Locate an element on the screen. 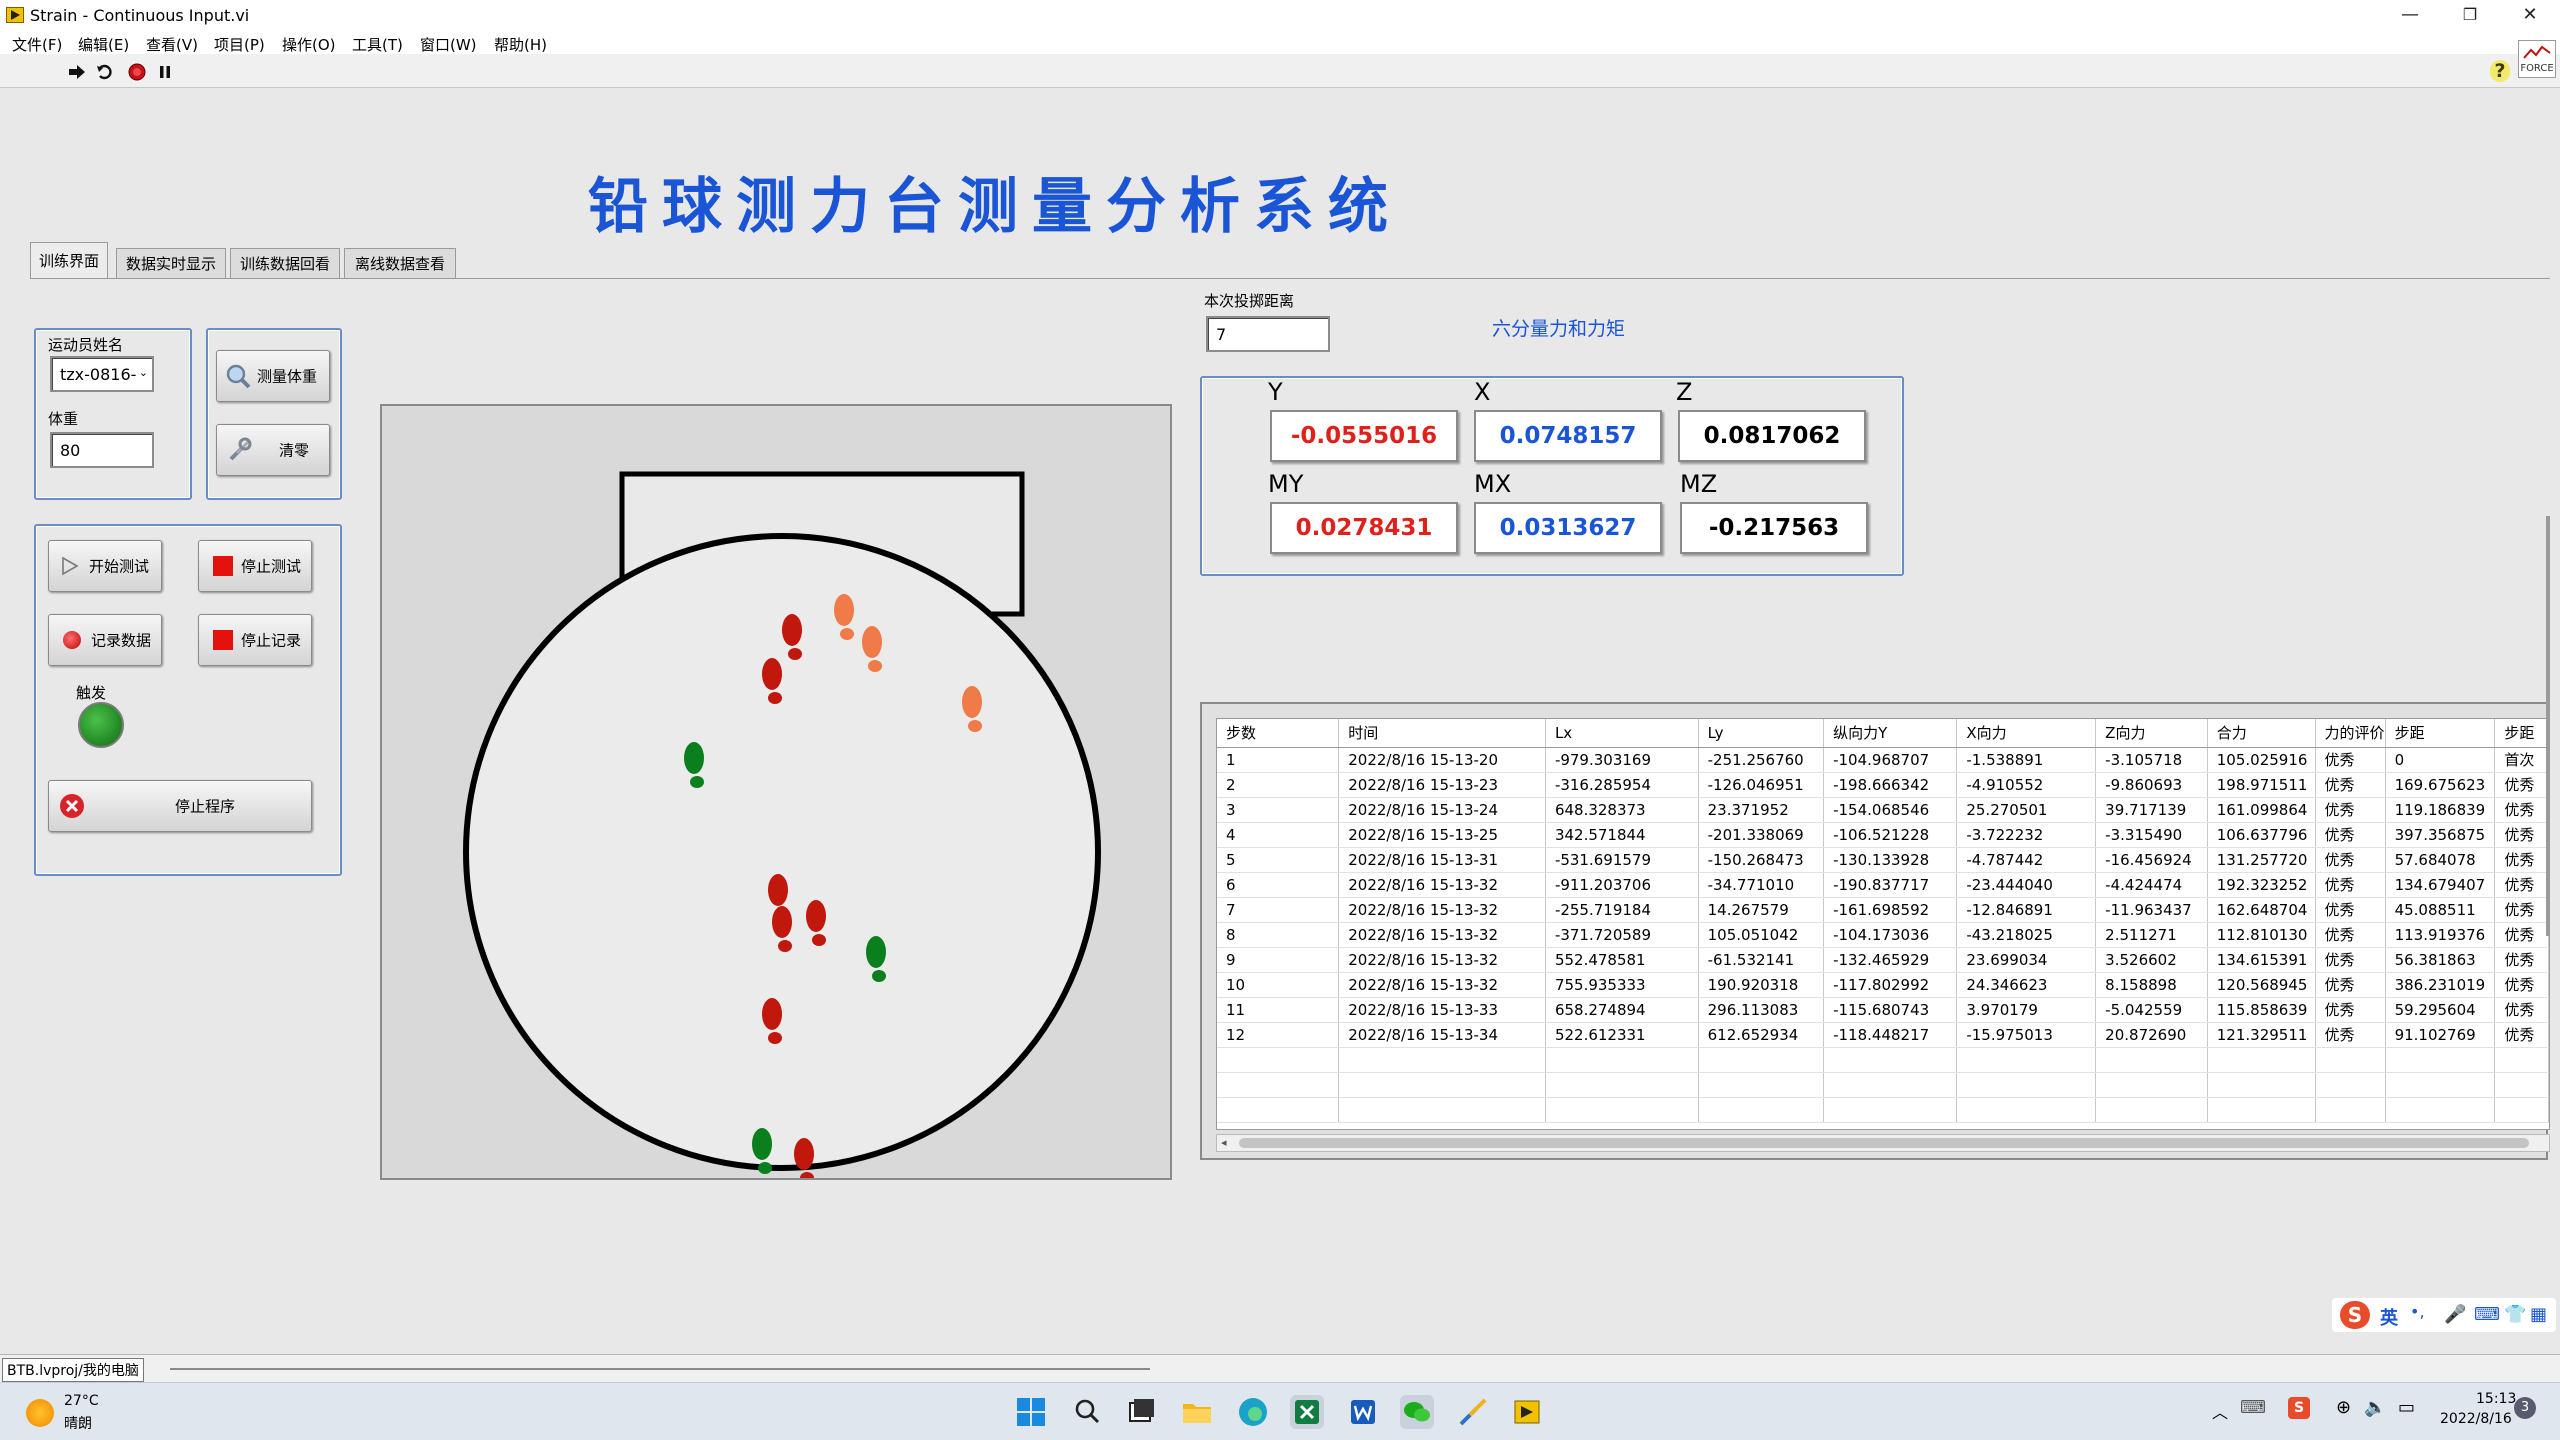  page-title: 铅球测力台测量分析系统 is located at coordinates (995, 207).